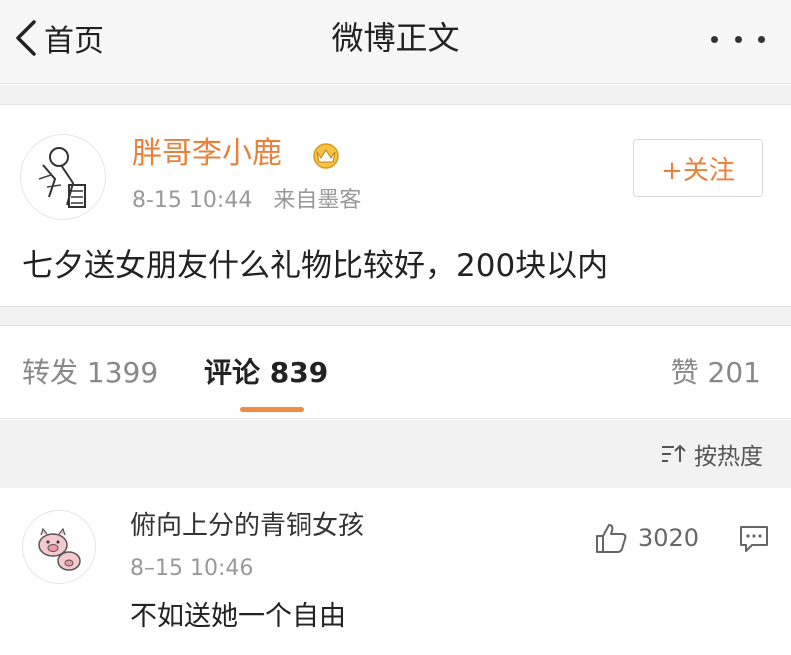  What do you see at coordinates (611, 538) in the screenshot?
I see `thumbs-up-icon` at bounding box center [611, 538].